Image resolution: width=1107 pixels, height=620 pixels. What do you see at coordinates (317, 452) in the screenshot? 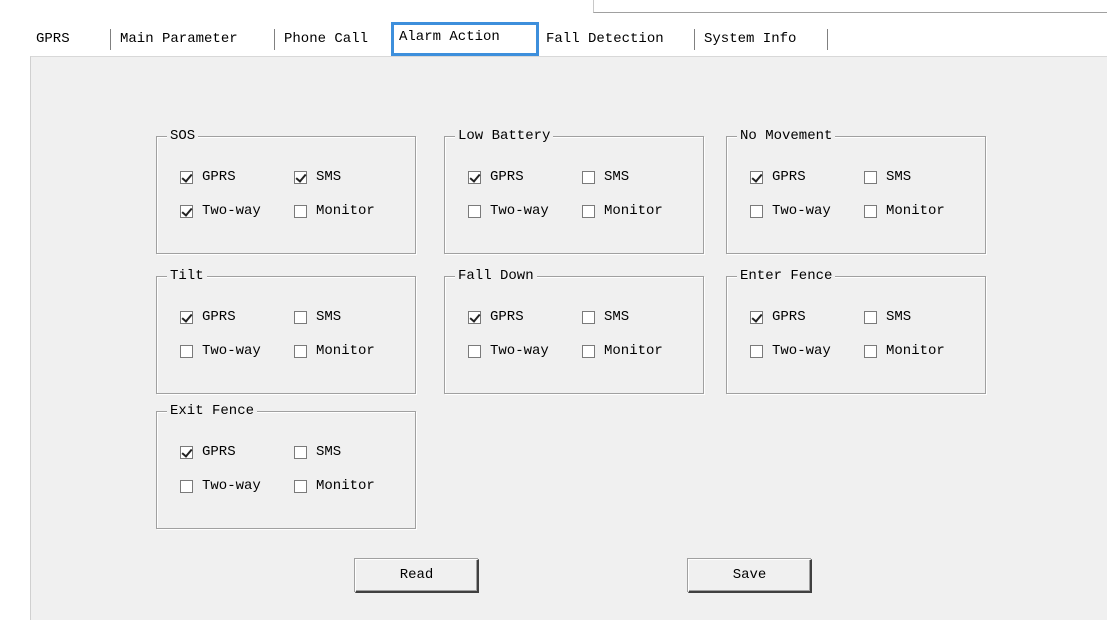
I see `exit-fence-sms-option: SMS` at bounding box center [317, 452].